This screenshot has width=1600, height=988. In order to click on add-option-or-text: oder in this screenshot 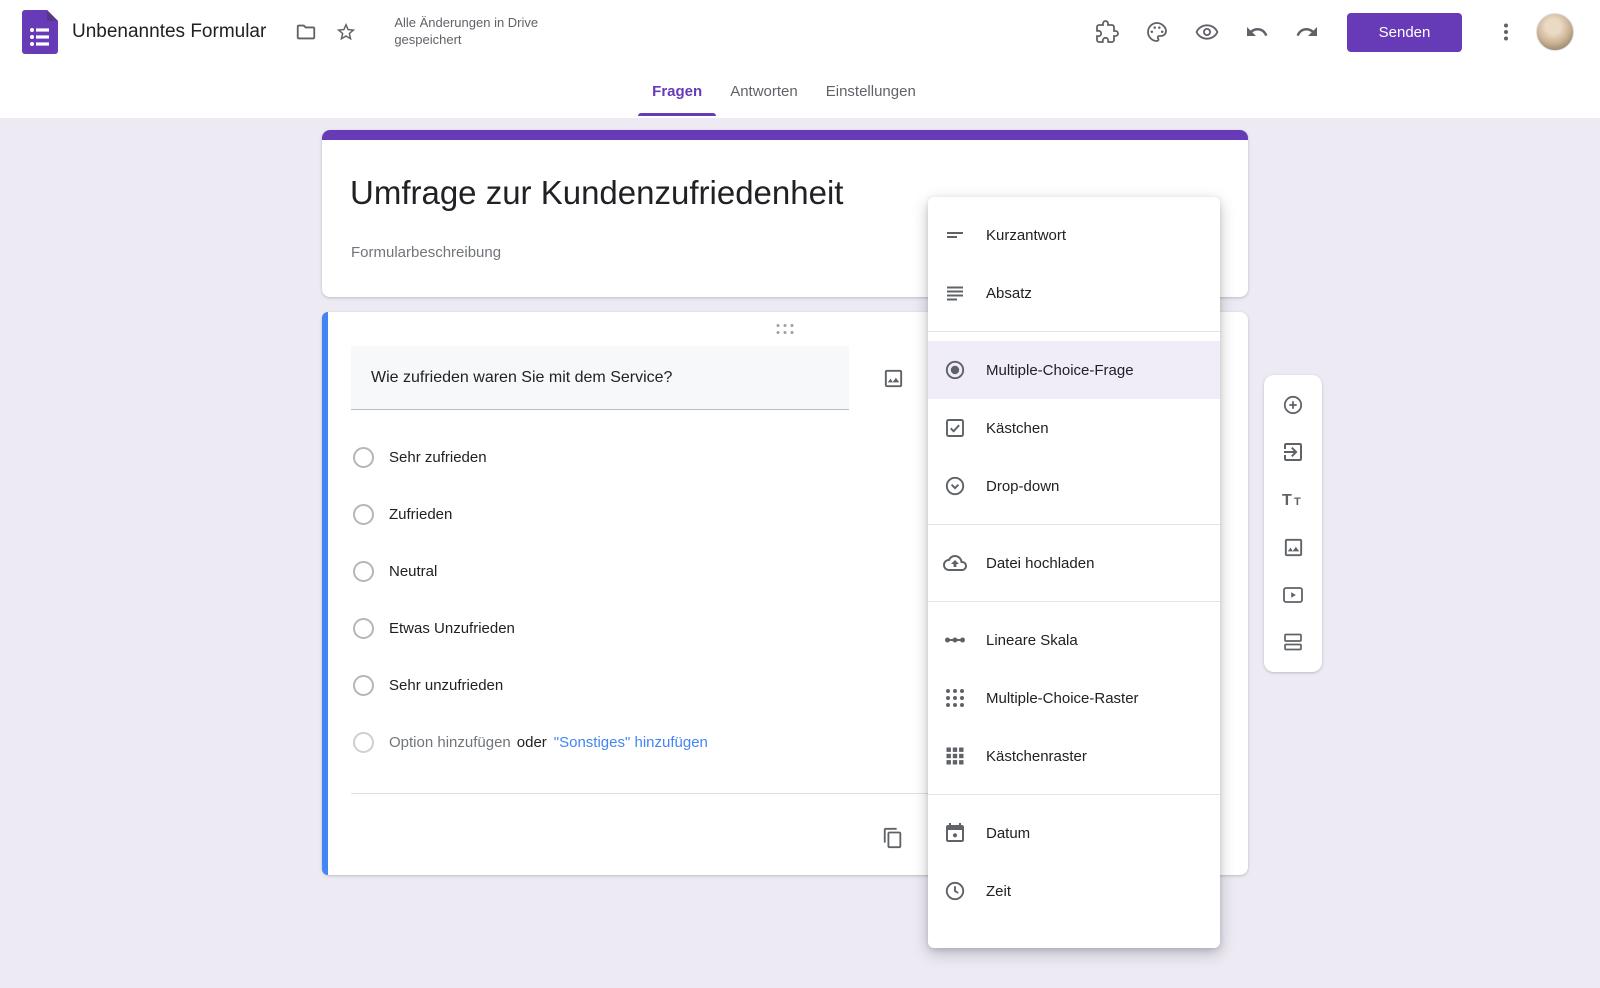, I will do `click(531, 742)`.